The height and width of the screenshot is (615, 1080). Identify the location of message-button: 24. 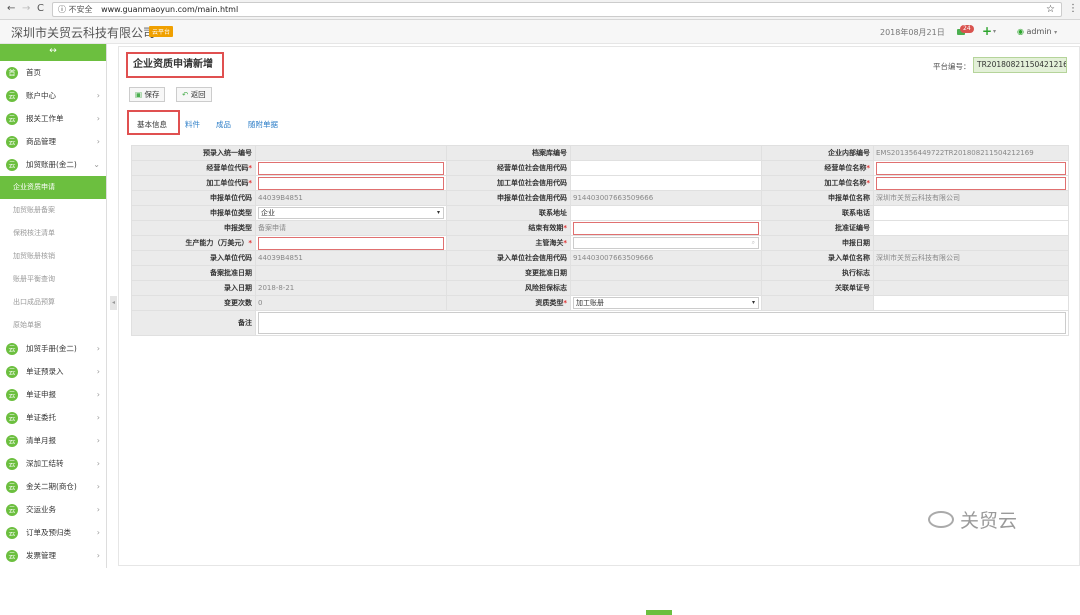
(964, 32).